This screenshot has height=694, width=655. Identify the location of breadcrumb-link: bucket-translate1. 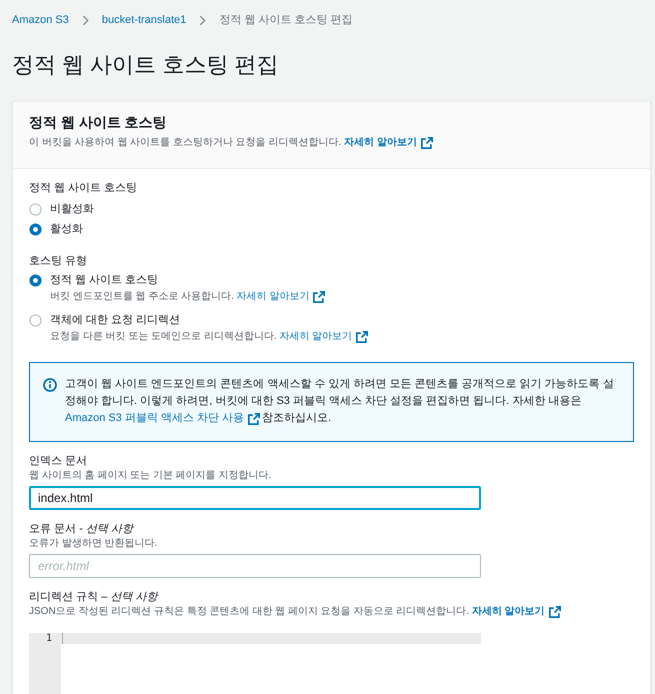
(144, 20).